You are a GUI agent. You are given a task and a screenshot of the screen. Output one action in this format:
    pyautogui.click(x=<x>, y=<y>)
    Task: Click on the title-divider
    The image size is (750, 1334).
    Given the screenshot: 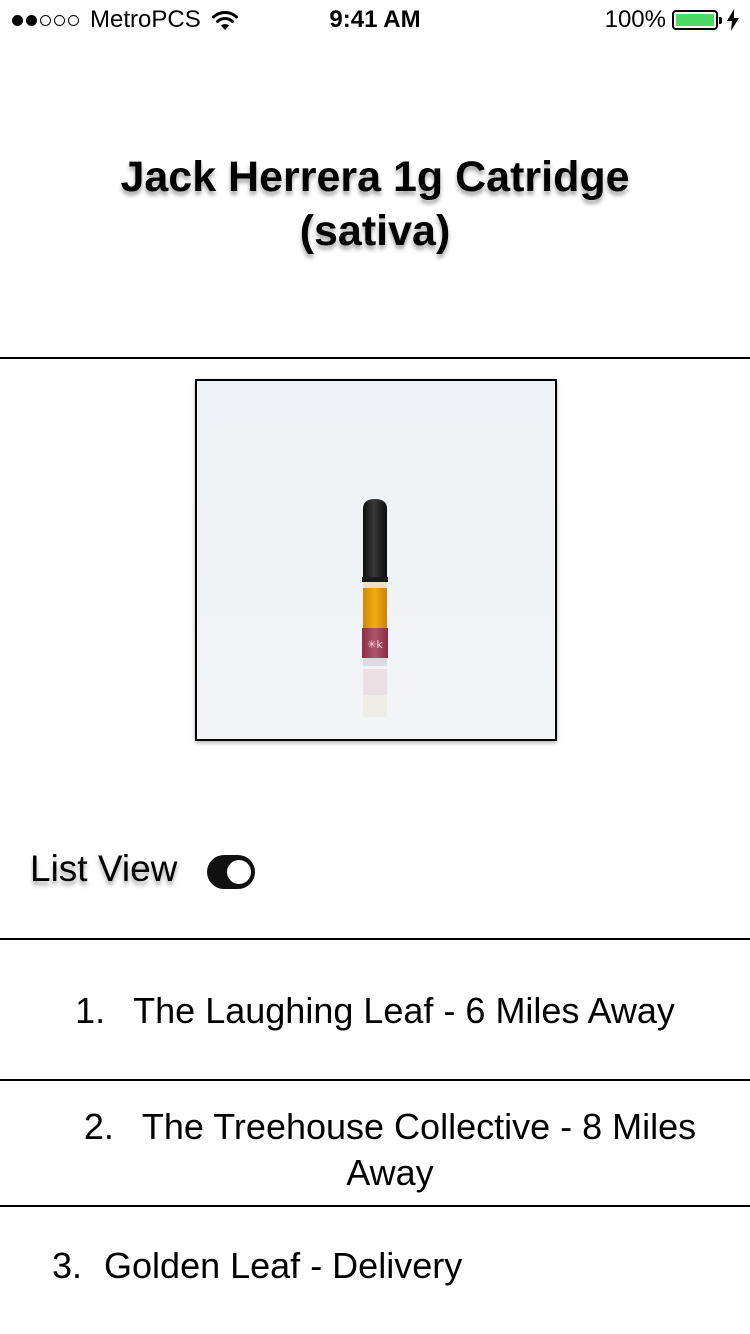 What is the action you would take?
    pyautogui.click(x=375, y=358)
    